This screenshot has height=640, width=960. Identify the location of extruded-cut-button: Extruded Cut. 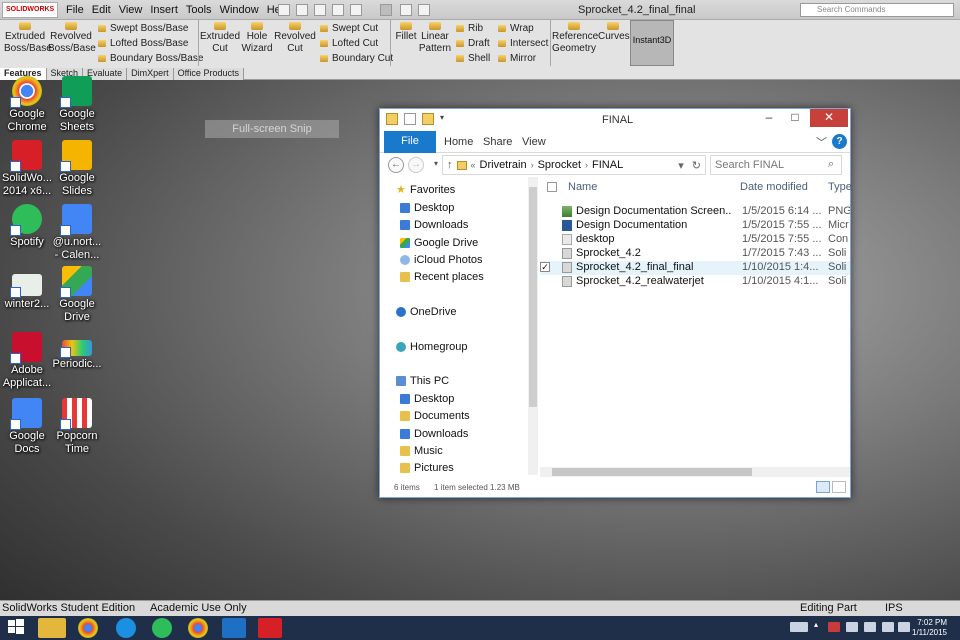
(220, 38).